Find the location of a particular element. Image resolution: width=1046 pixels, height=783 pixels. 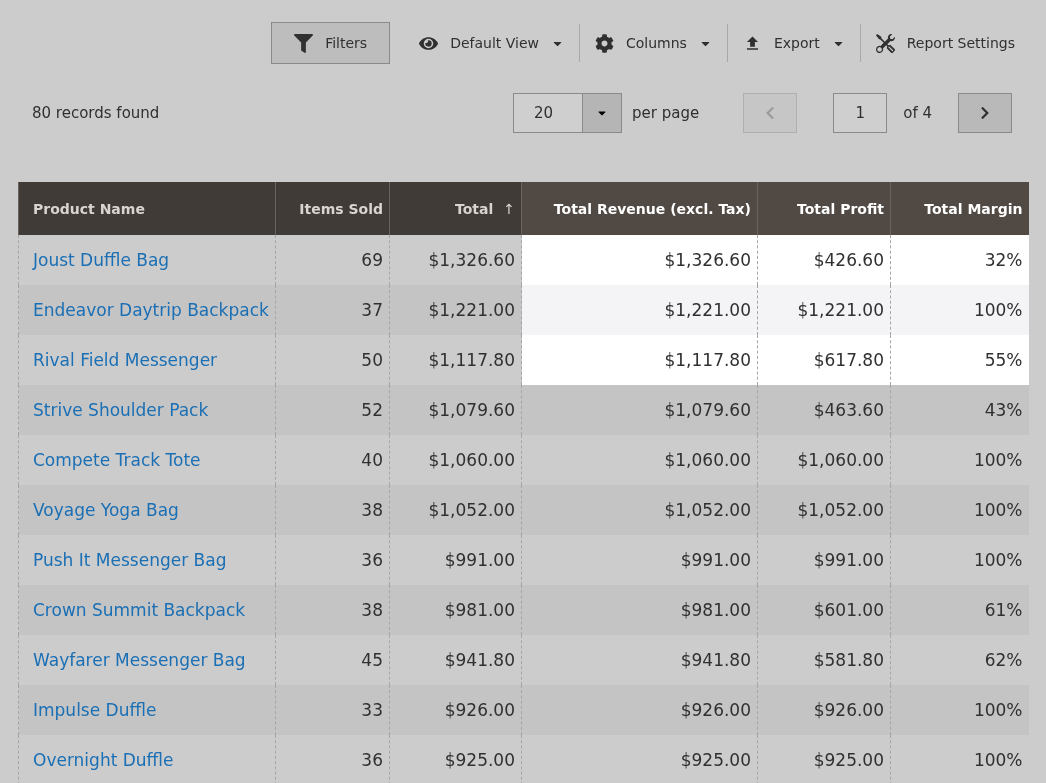

column-header: Product Name is located at coordinates (147, 208).